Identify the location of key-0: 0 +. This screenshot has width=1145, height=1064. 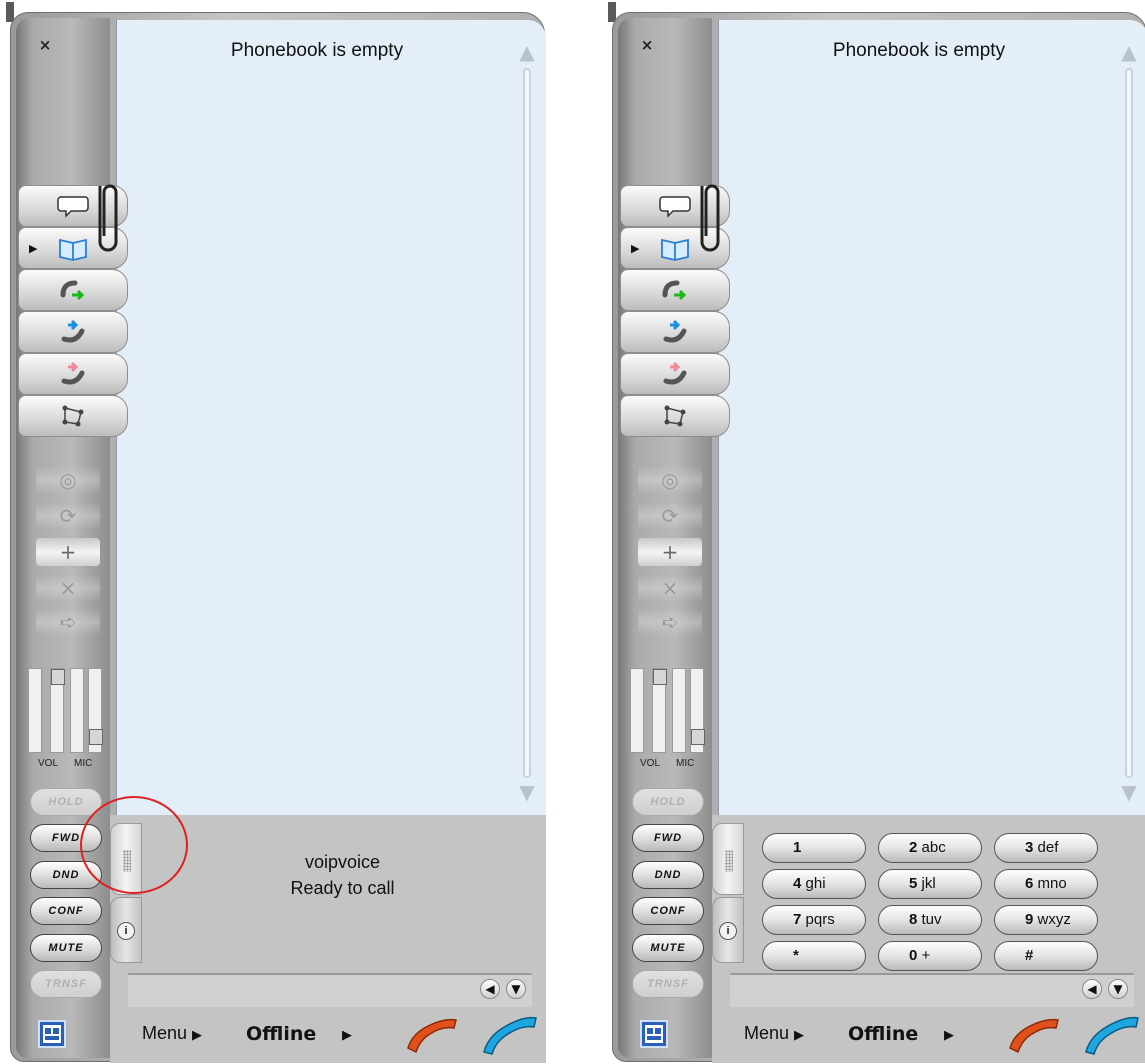
(930, 956).